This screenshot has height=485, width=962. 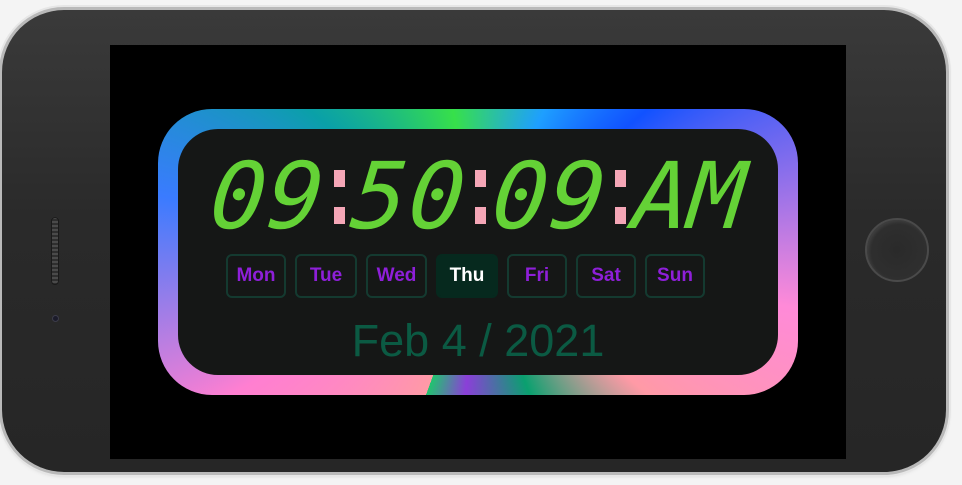 What do you see at coordinates (478, 340) in the screenshot?
I see `date-label: Feb 4 / 2021` at bounding box center [478, 340].